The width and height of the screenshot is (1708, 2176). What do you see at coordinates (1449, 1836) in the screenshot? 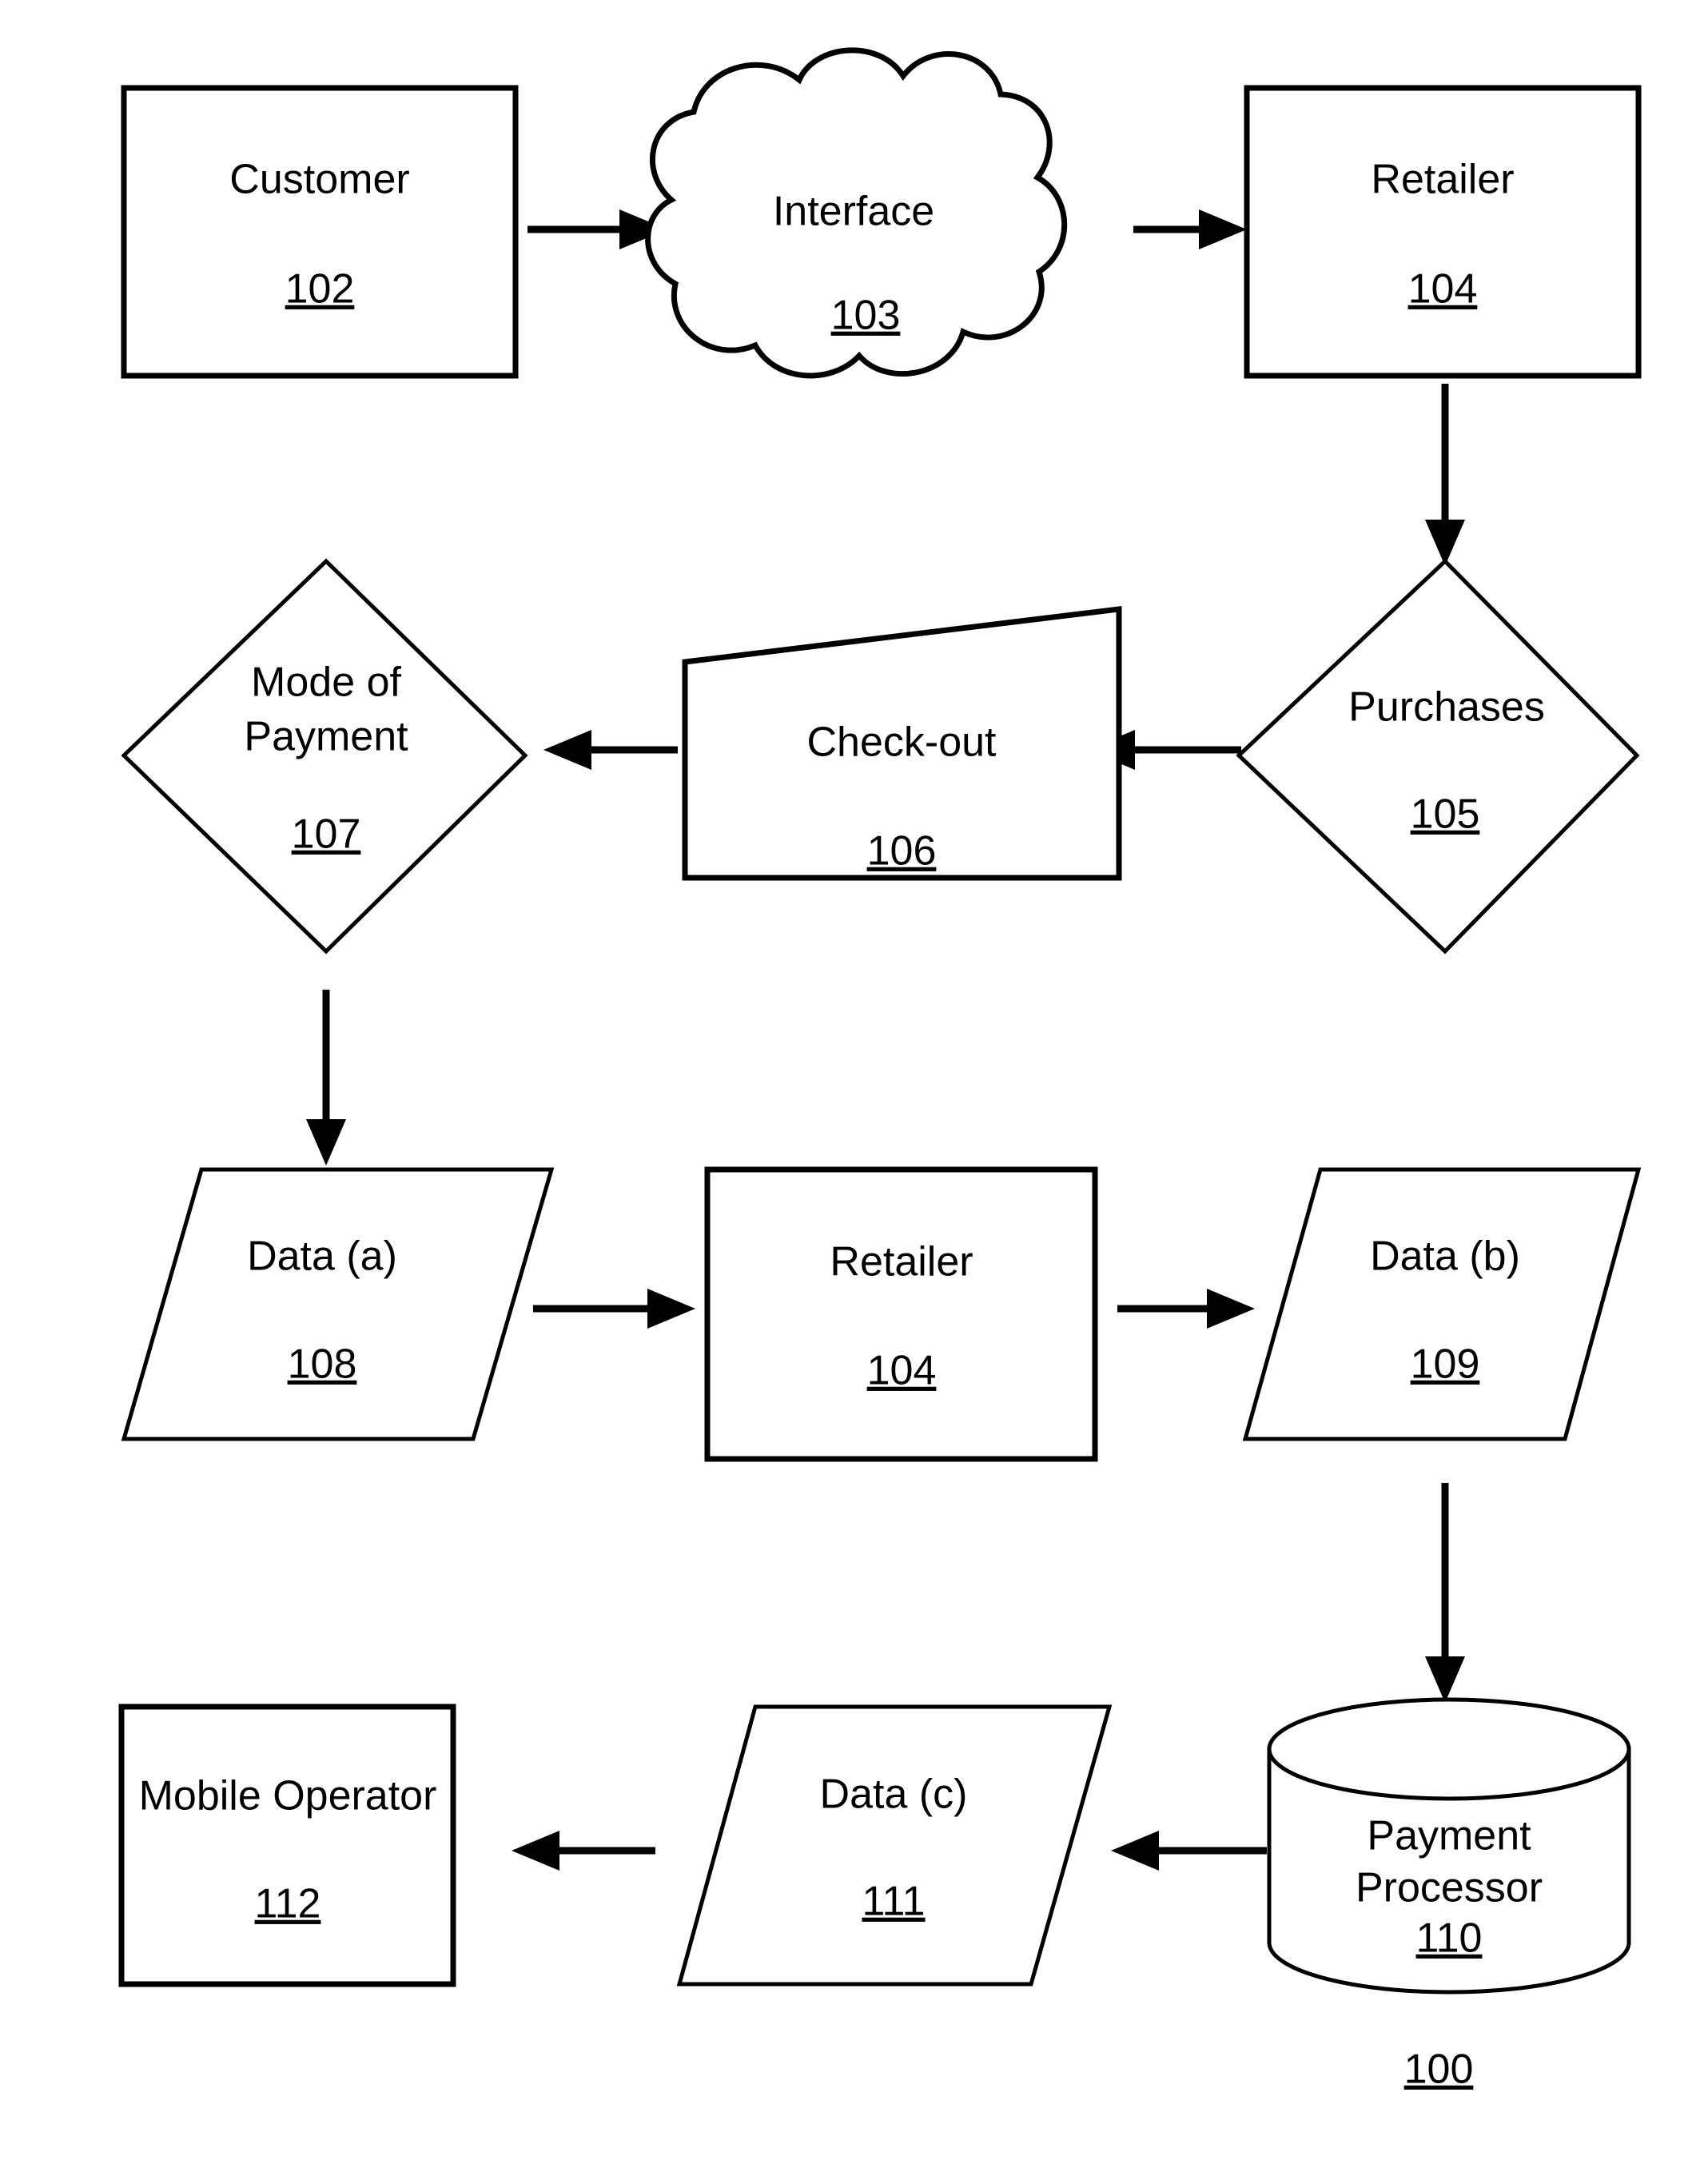
I see `payment-processor-label-line1: Payment` at bounding box center [1449, 1836].